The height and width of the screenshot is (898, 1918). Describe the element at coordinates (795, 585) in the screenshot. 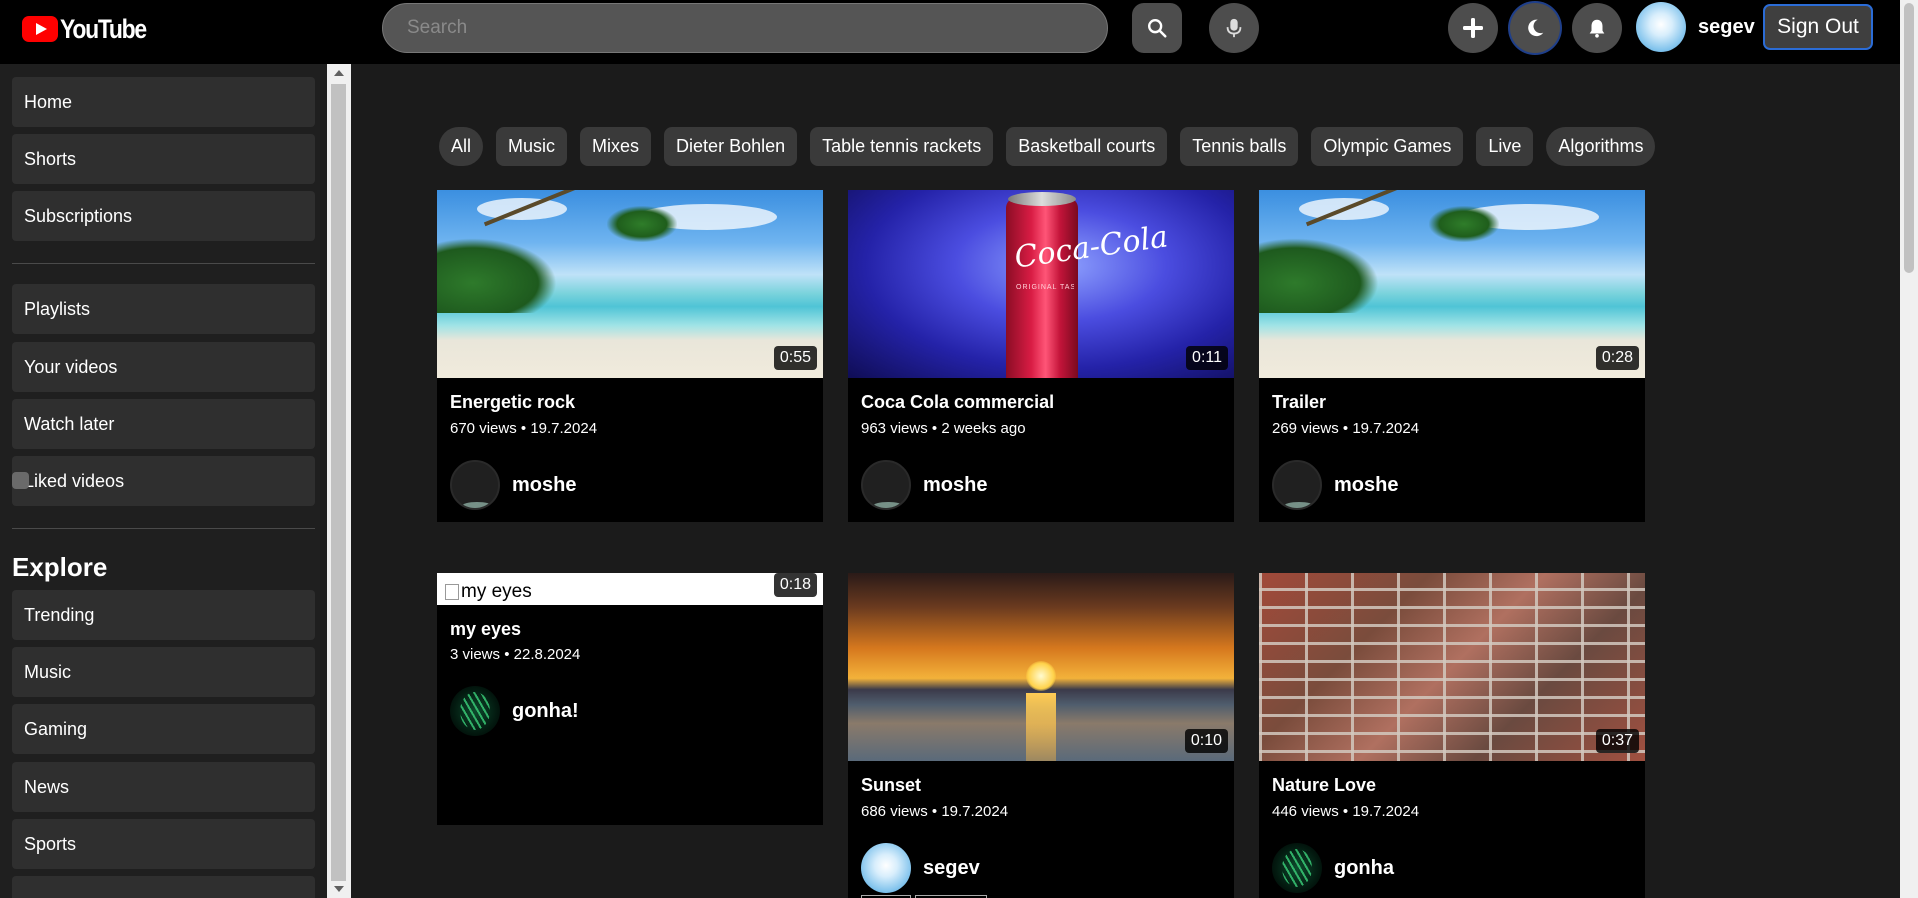

I see `video-duration: 0:18` at that location.